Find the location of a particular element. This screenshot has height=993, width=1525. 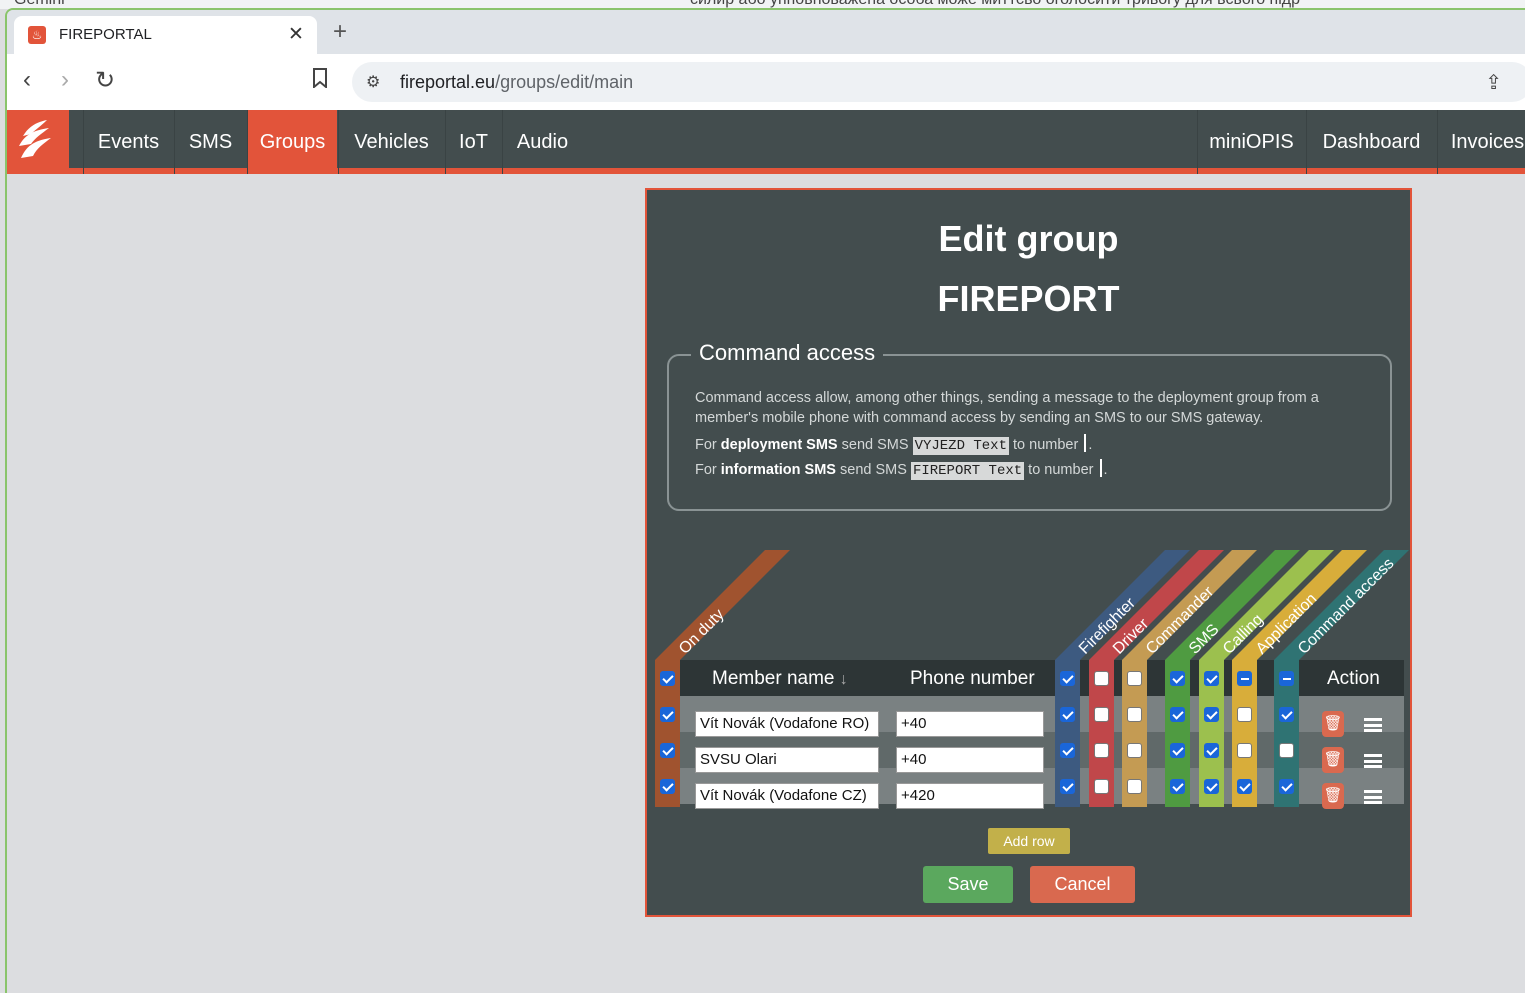

browser-toolbar: ‹ › ↻ ⚙ fireportal.eu/groups/edit/main ⇪ is located at coordinates (766, 82).